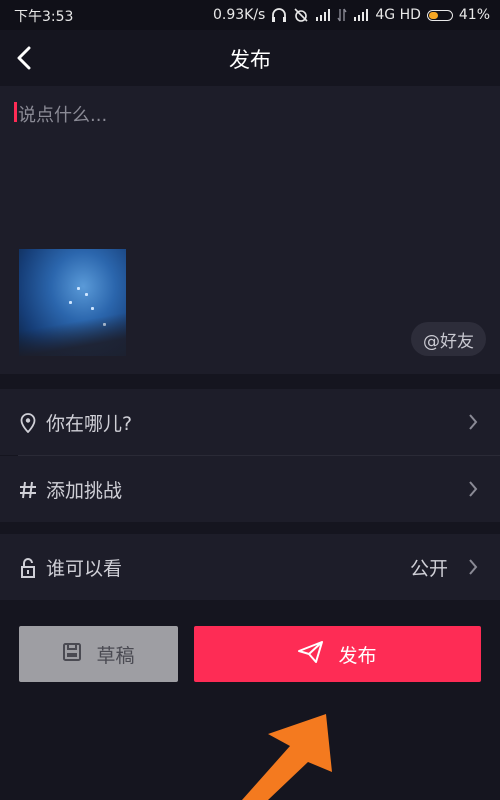  What do you see at coordinates (398, 15) in the screenshot?
I see `network-type: 4G HD` at bounding box center [398, 15].